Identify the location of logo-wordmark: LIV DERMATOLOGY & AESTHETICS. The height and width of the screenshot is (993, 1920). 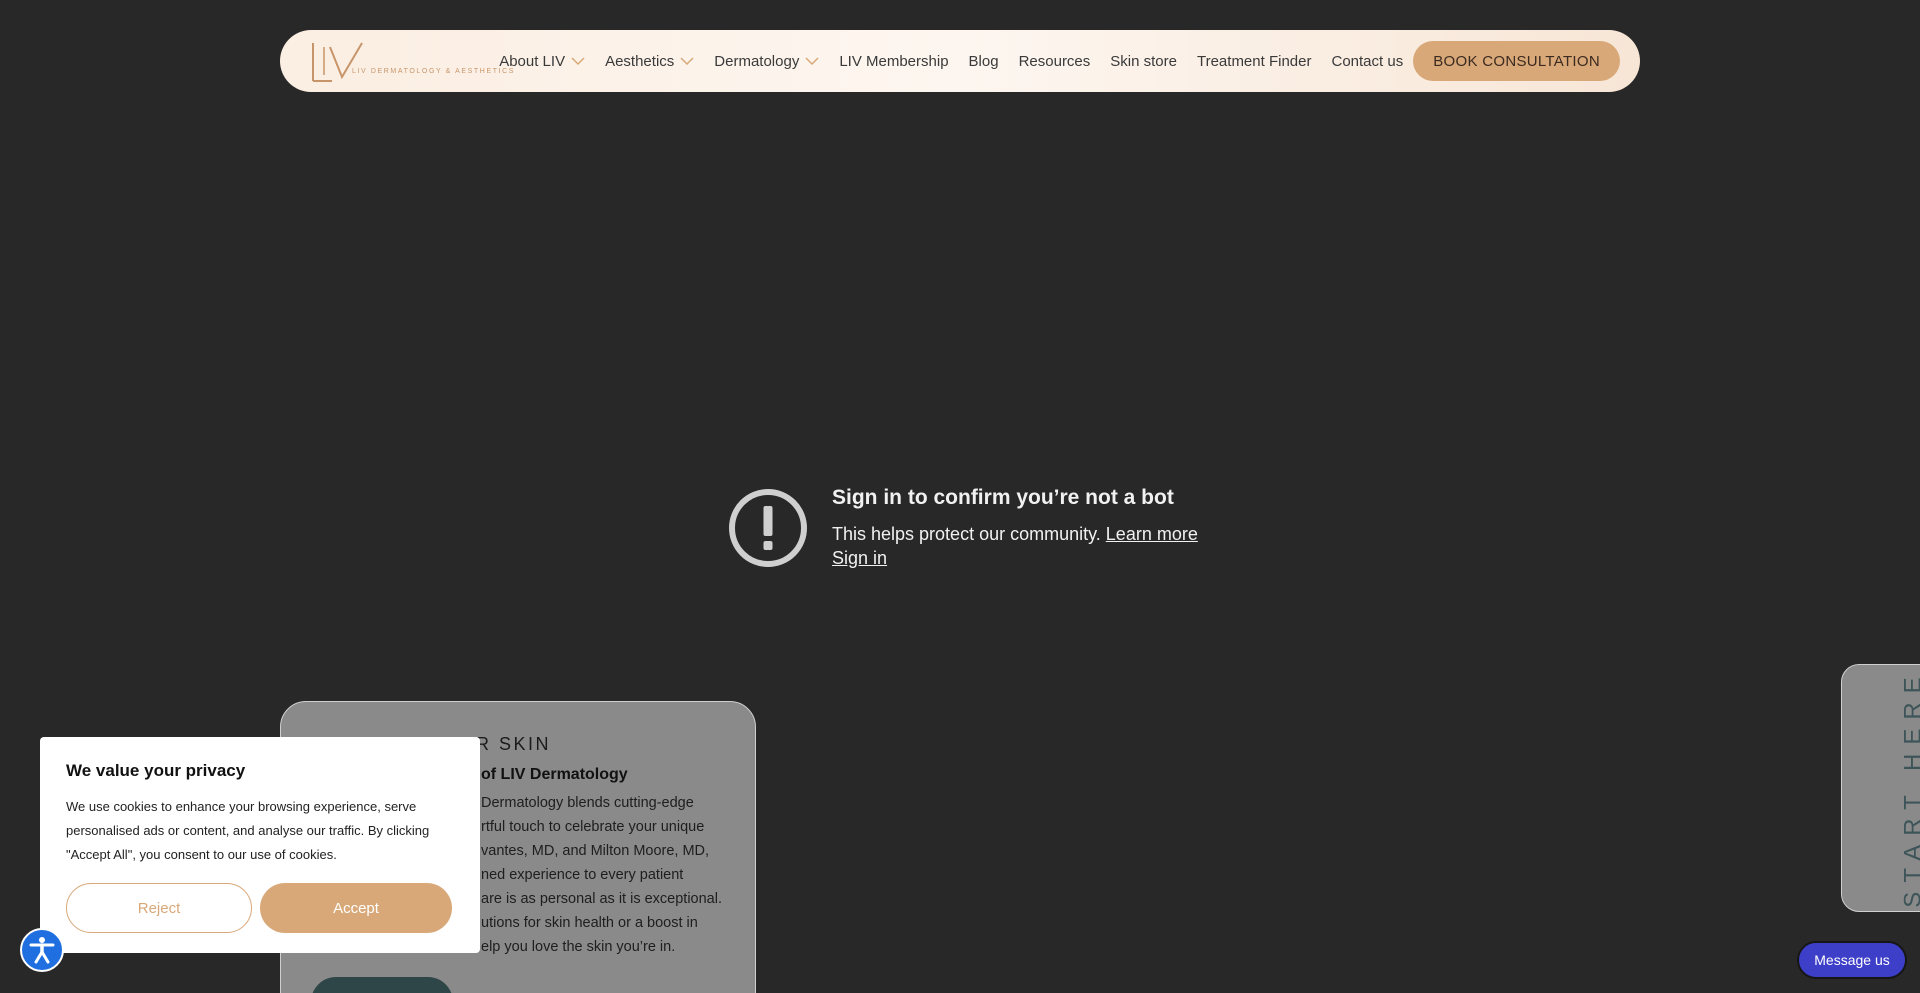
(434, 71).